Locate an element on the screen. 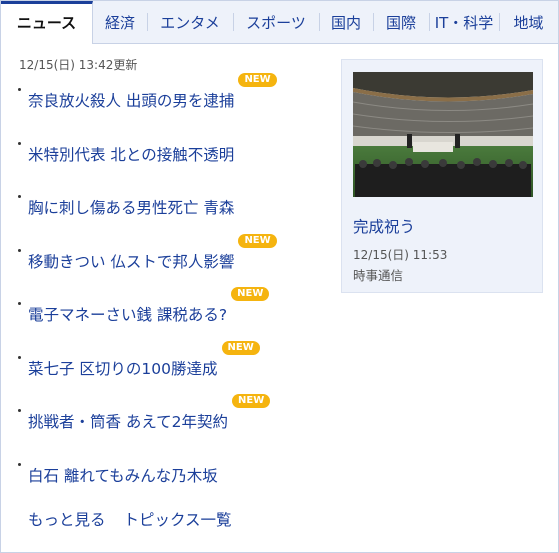  tab-local: 地域 is located at coordinates (528, 22).